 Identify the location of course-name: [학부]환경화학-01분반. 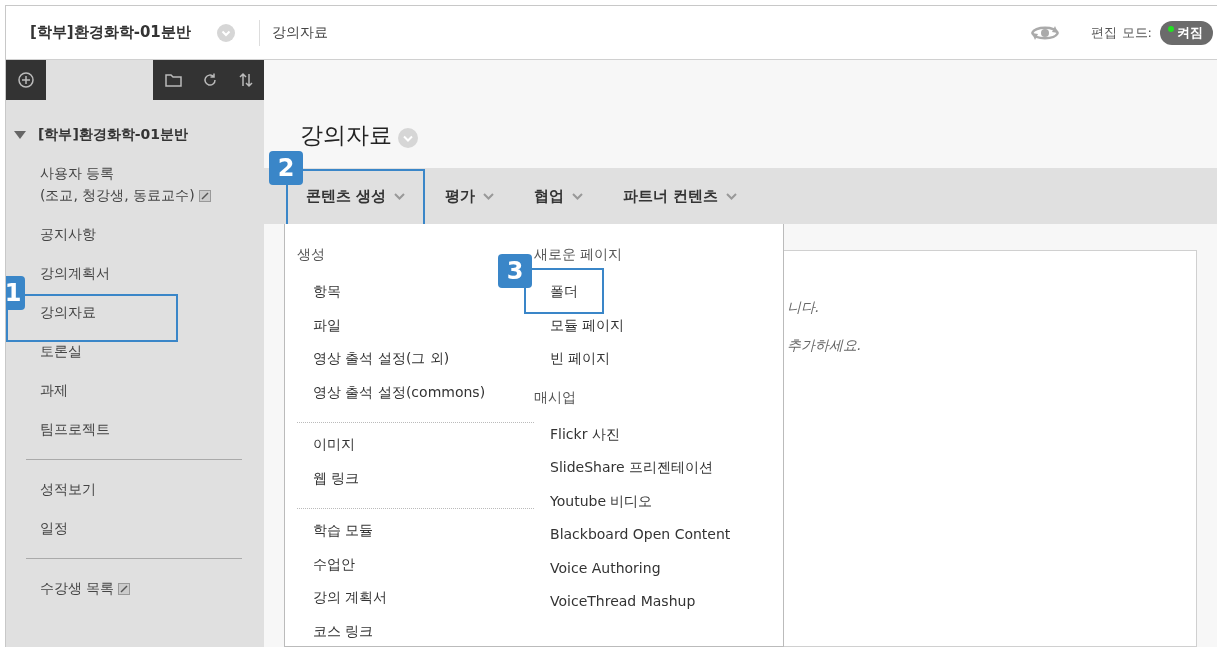
(110, 32).